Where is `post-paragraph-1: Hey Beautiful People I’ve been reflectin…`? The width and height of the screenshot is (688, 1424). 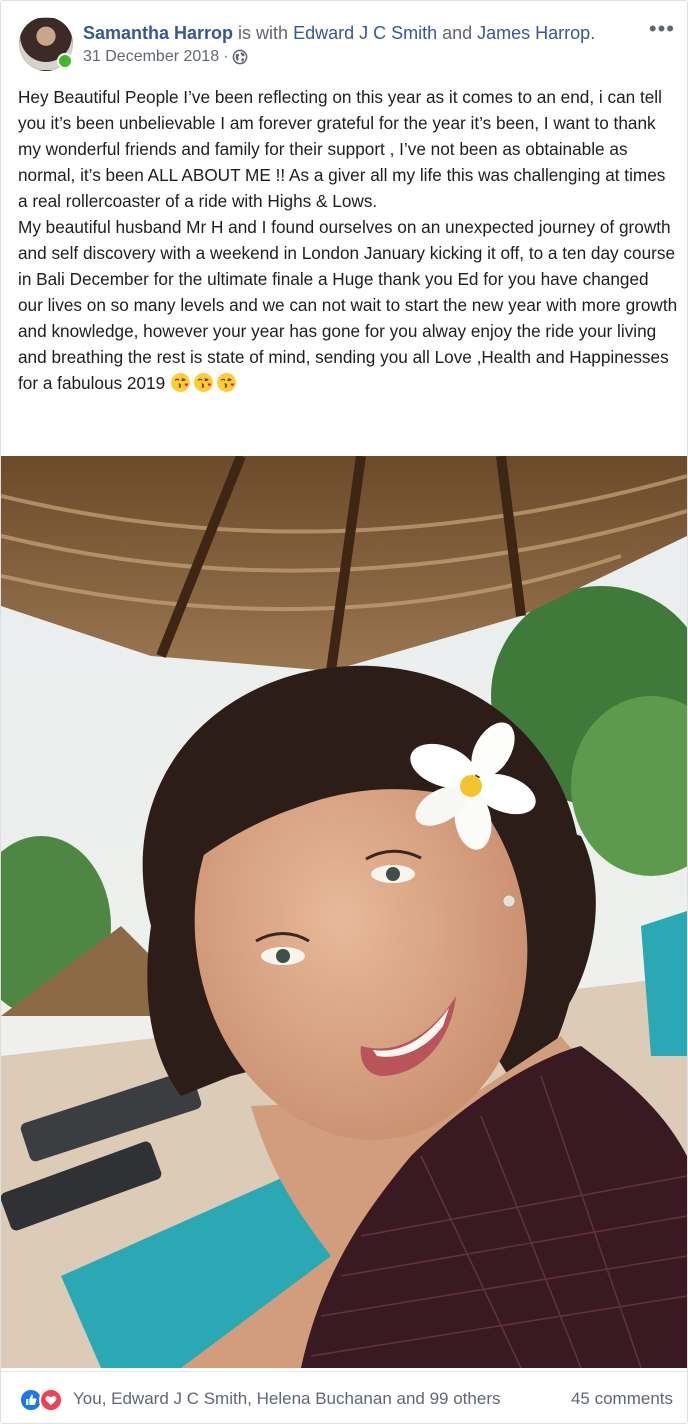
post-paragraph-1: Hey Beautiful People I’ve been reflectin… is located at coordinates (342, 149).